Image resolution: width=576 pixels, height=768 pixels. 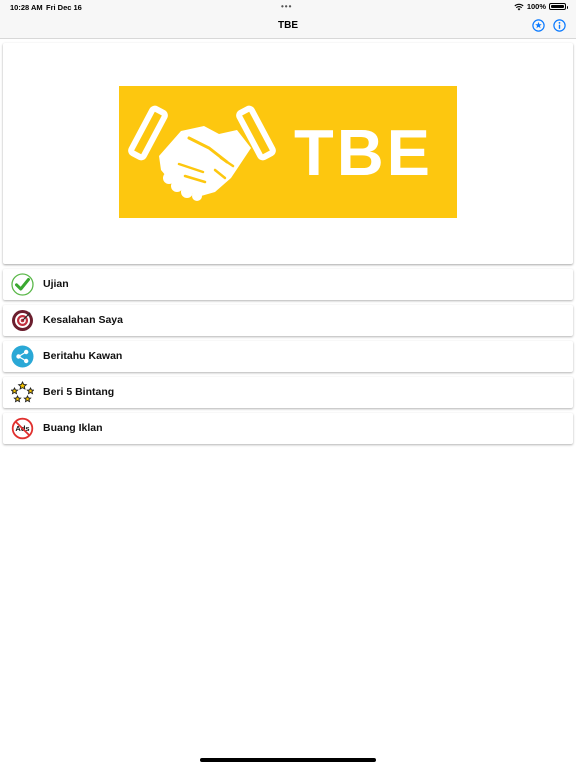 What do you see at coordinates (73, 428) in the screenshot?
I see `menu-item-label: Buang Iklan` at bounding box center [73, 428].